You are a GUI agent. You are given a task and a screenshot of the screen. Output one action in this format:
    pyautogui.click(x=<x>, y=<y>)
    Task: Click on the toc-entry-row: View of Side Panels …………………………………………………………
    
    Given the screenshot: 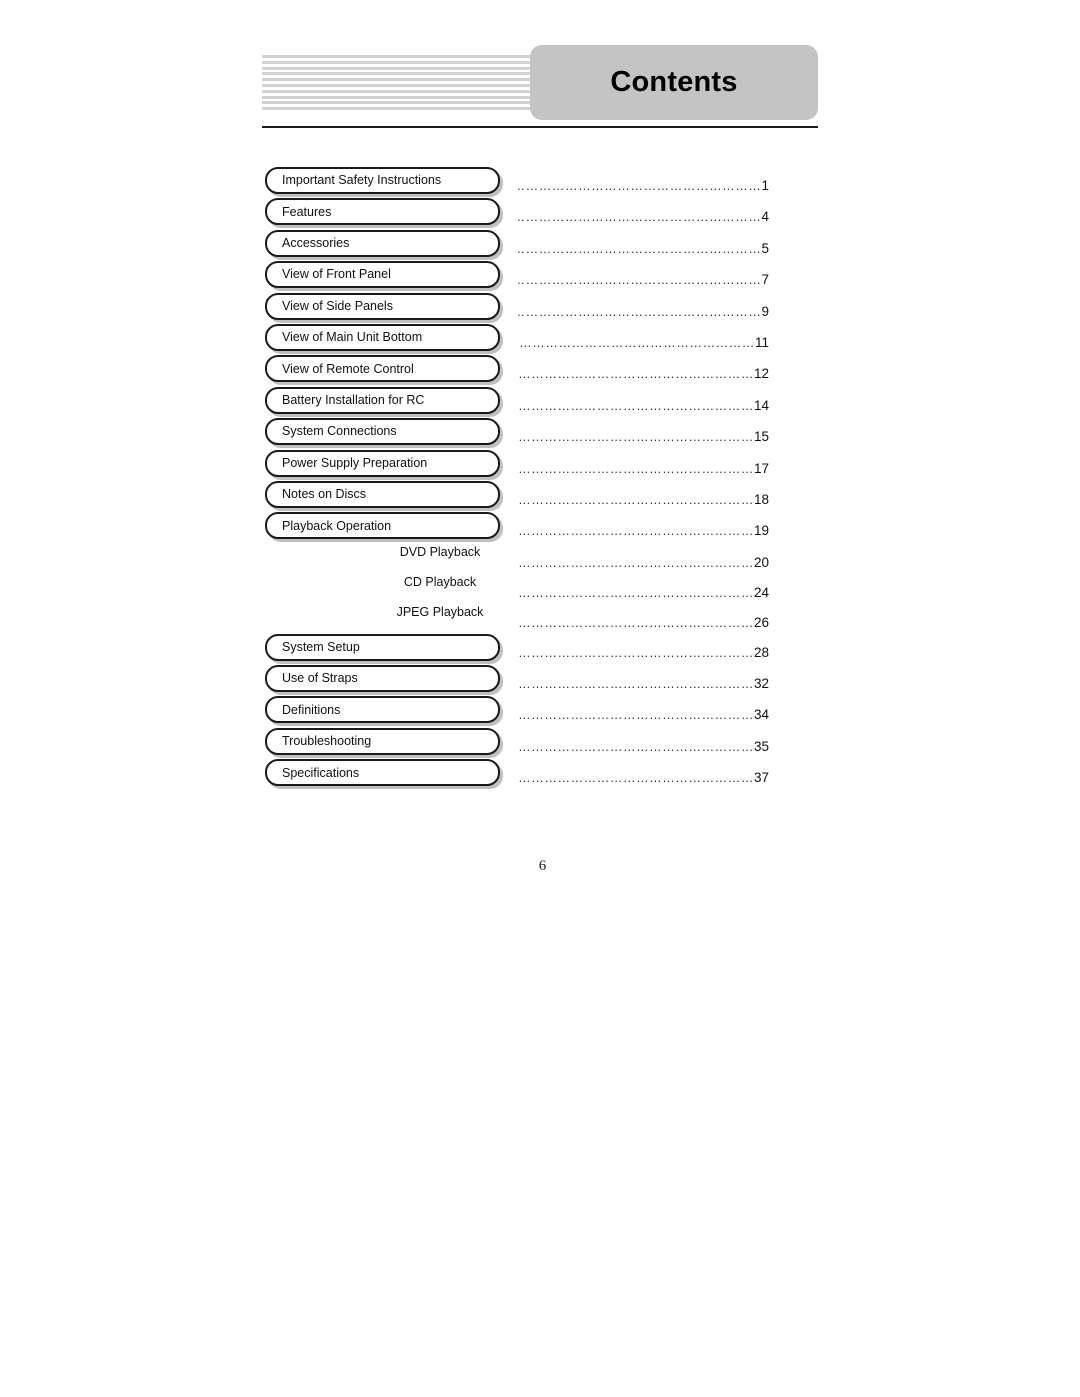 What is the action you would take?
    pyautogui.click(x=540, y=307)
    